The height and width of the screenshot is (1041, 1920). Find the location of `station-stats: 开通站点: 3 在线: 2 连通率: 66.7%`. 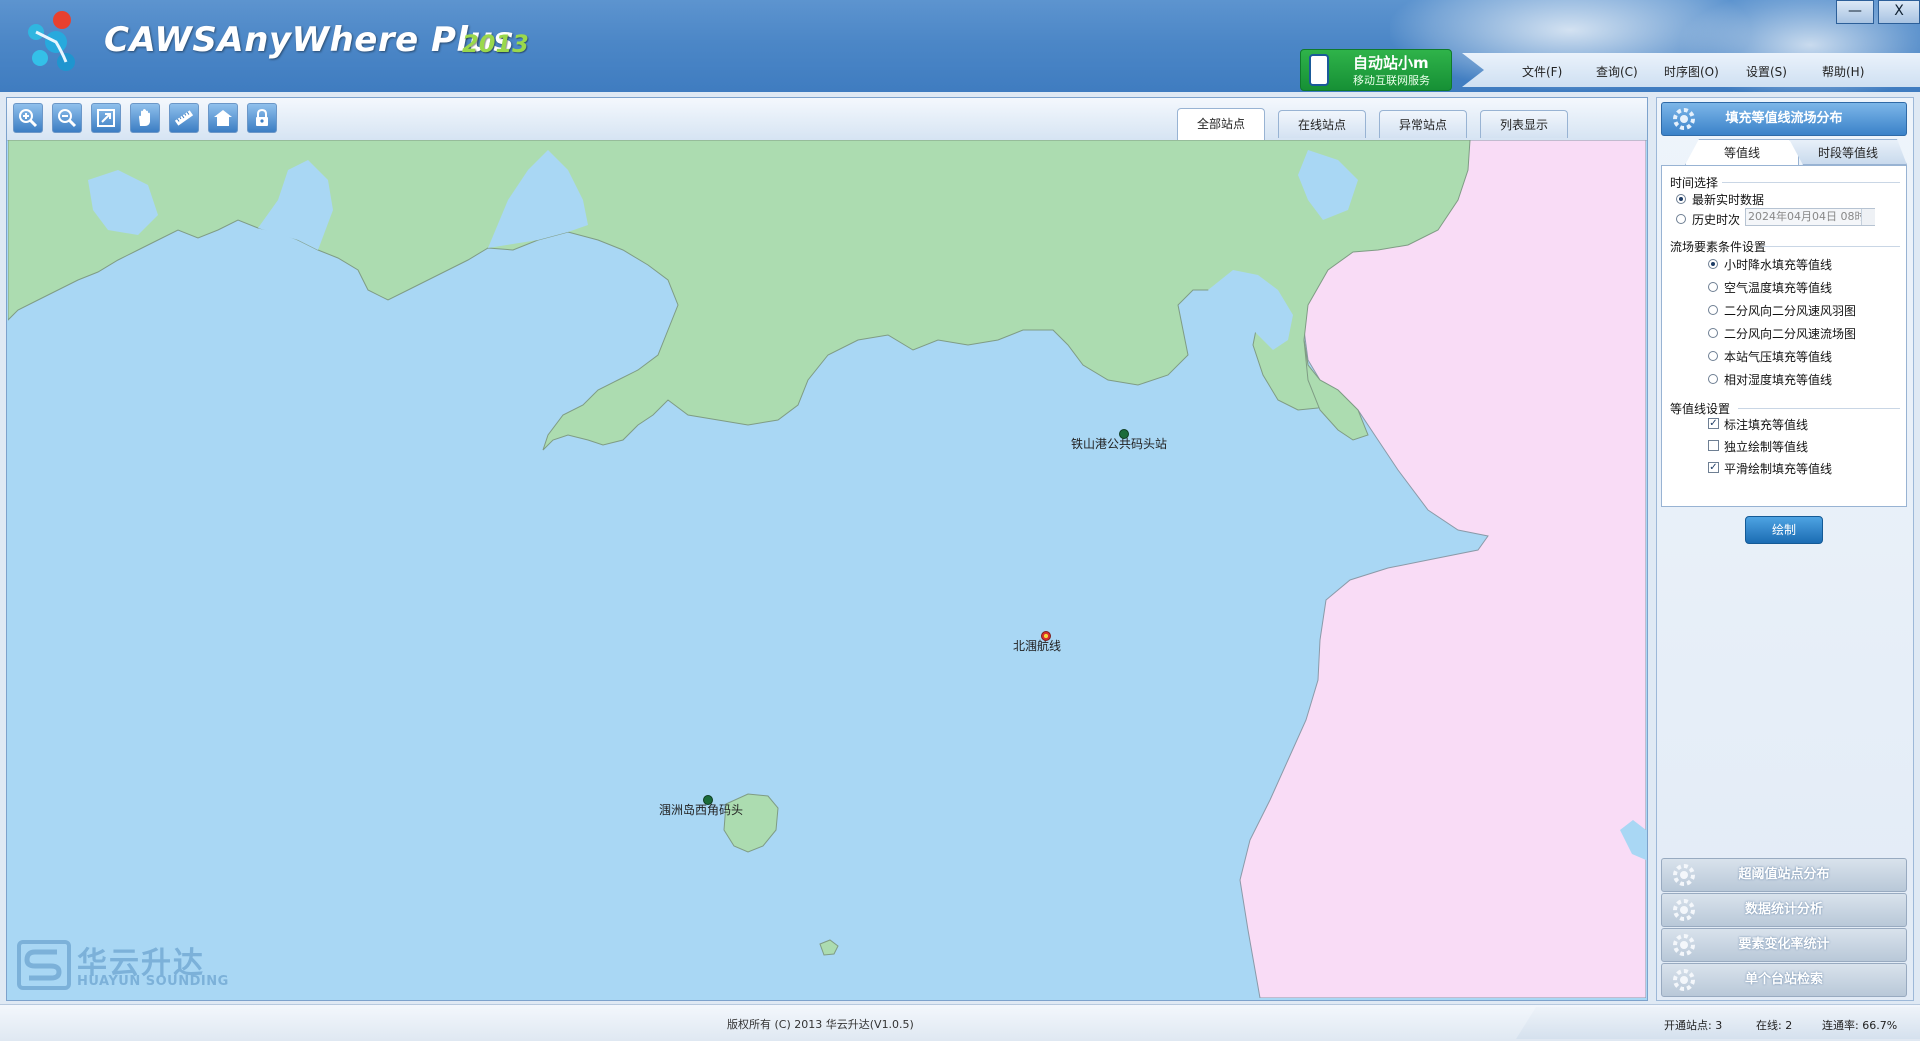

station-stats: 开通站点: 3 在线: 2 连通率: 66.7% is located at coordinates (1718, 1023).